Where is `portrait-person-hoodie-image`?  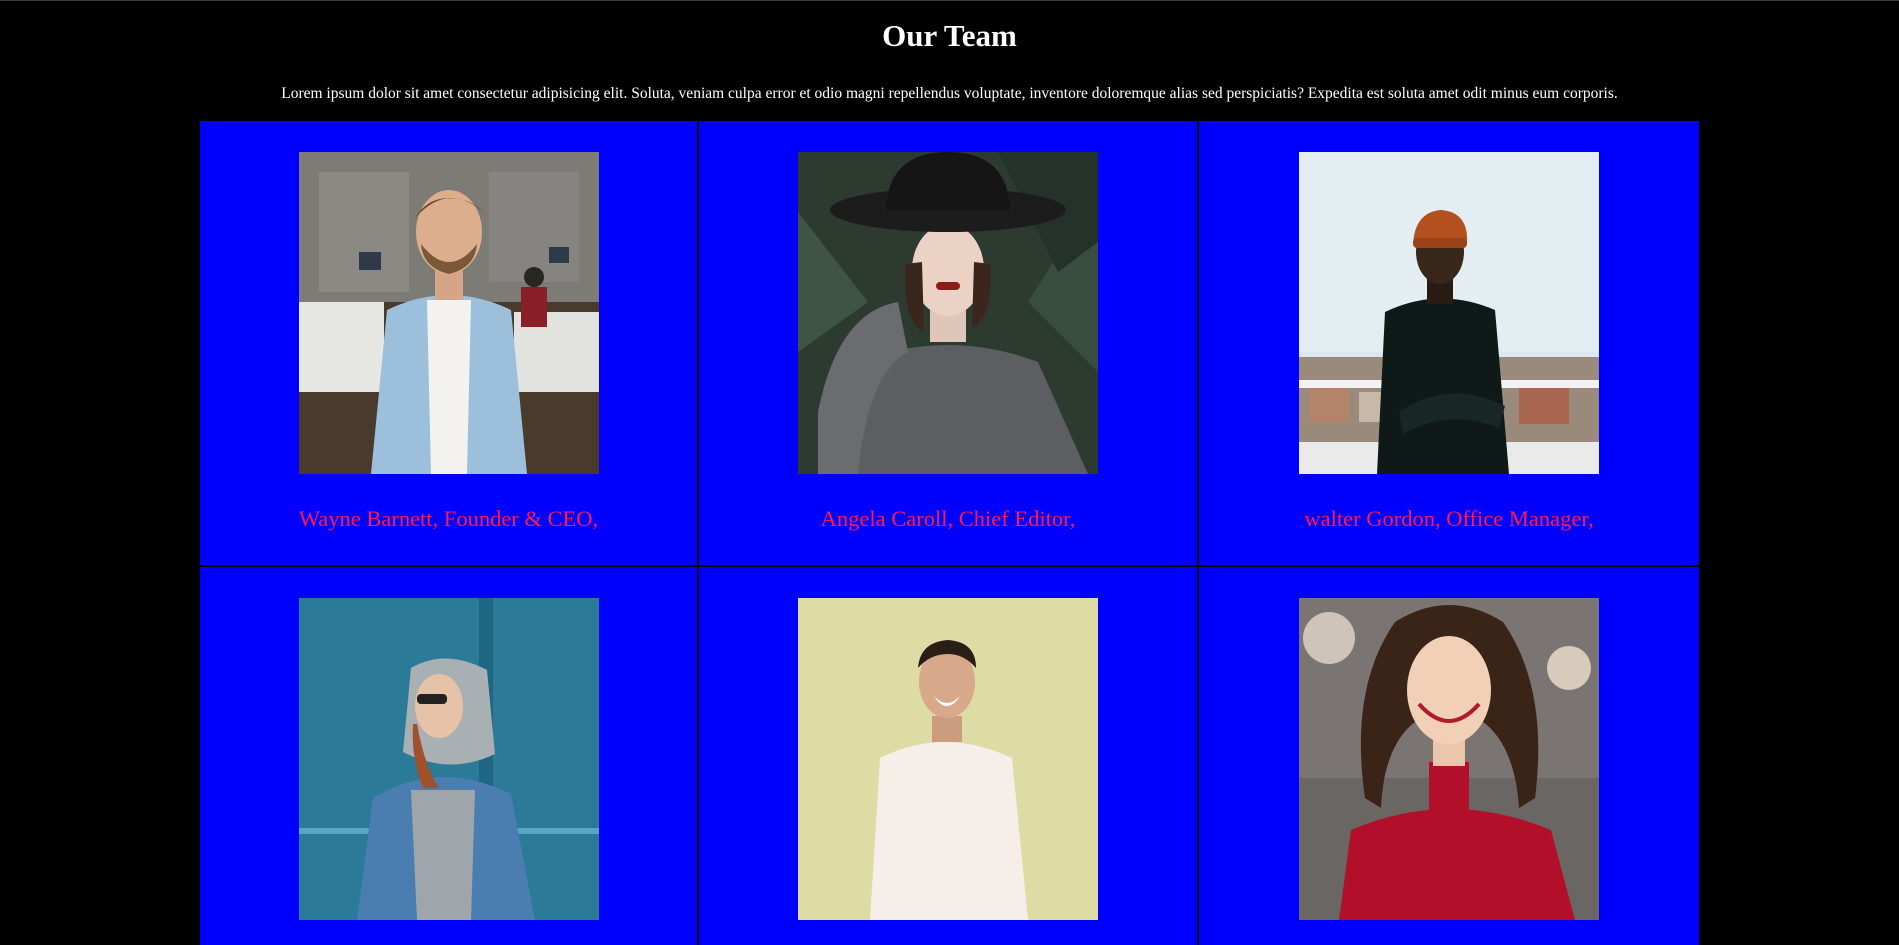 portrait-person-hoodie-image is located at coordinates (448, 759).